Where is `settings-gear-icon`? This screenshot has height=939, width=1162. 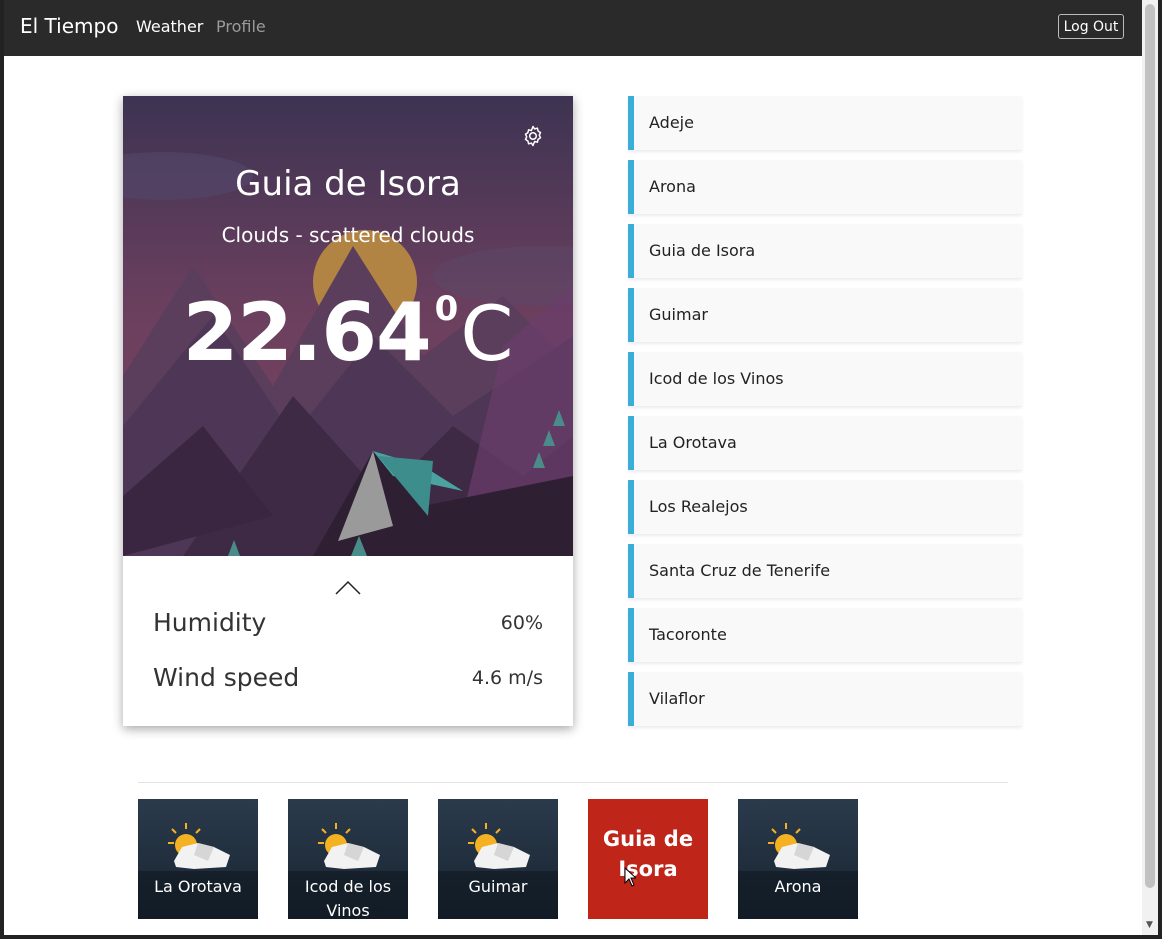 settings-gear-icon is located at coordinates (533, 136).